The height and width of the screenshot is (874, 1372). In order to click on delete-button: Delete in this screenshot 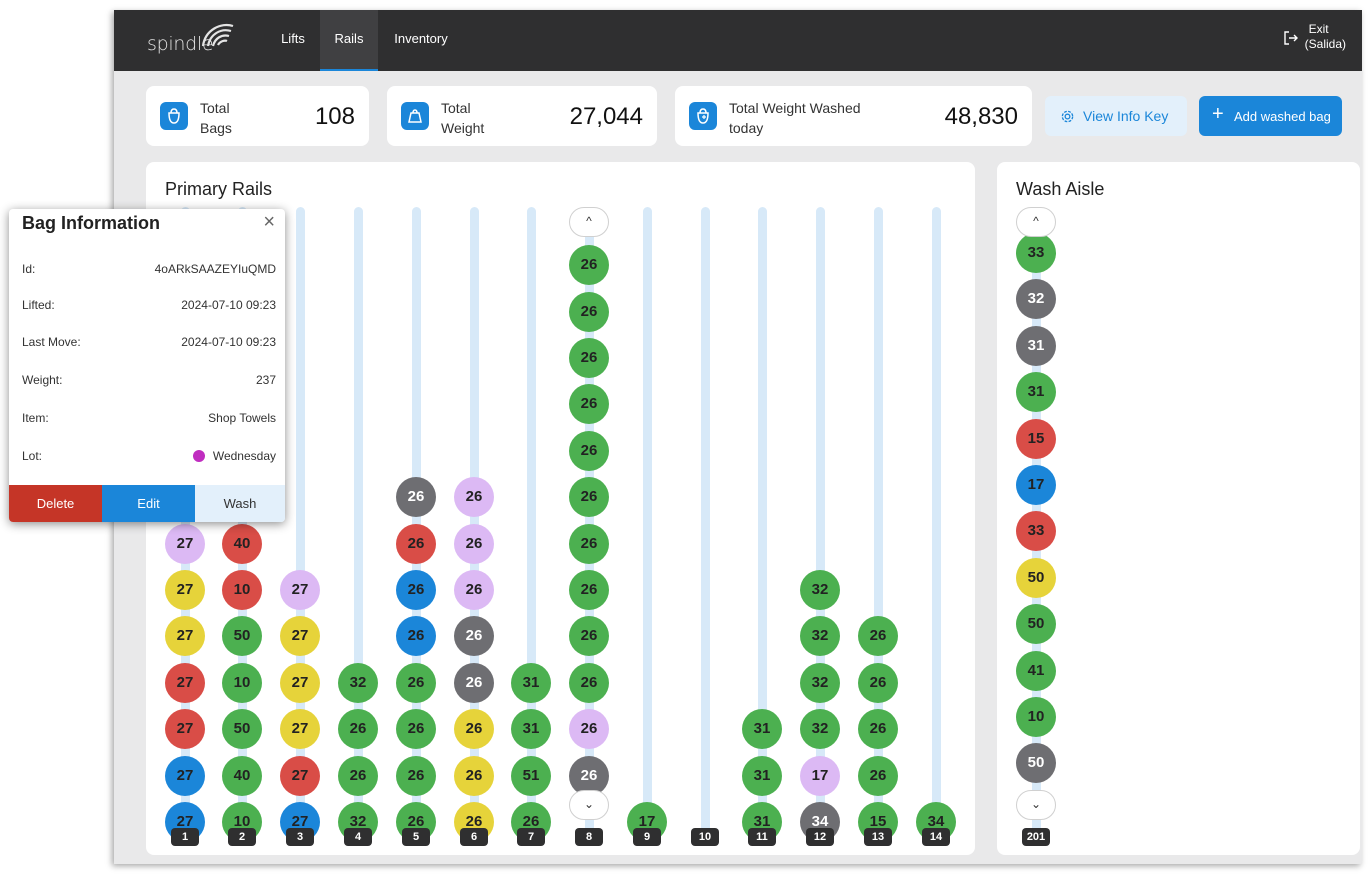, I will do `click(55, 503)`.